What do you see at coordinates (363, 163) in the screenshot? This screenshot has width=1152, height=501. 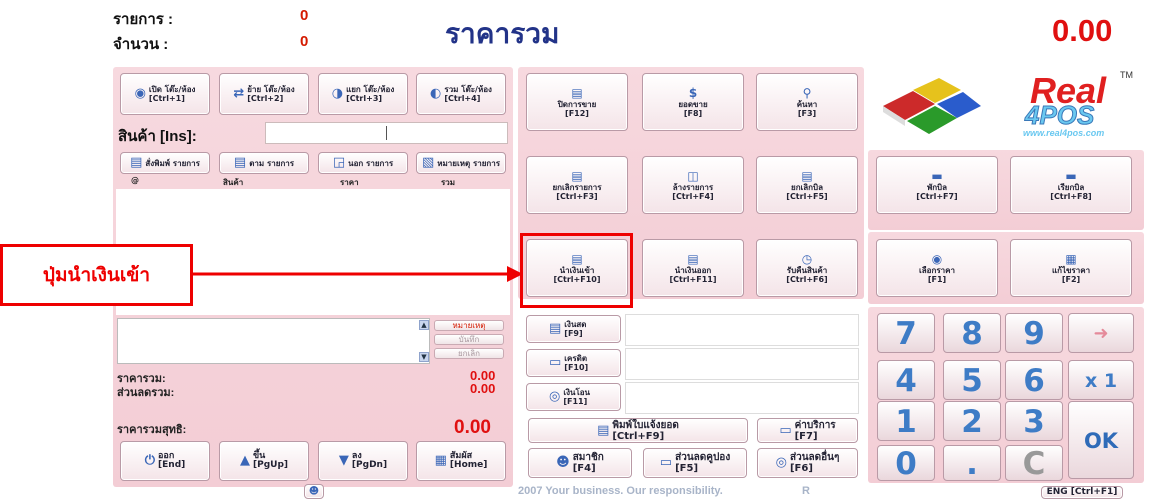 I see `list-button-2: ◲ นอก รายการ` at bounding box center [363, 163].